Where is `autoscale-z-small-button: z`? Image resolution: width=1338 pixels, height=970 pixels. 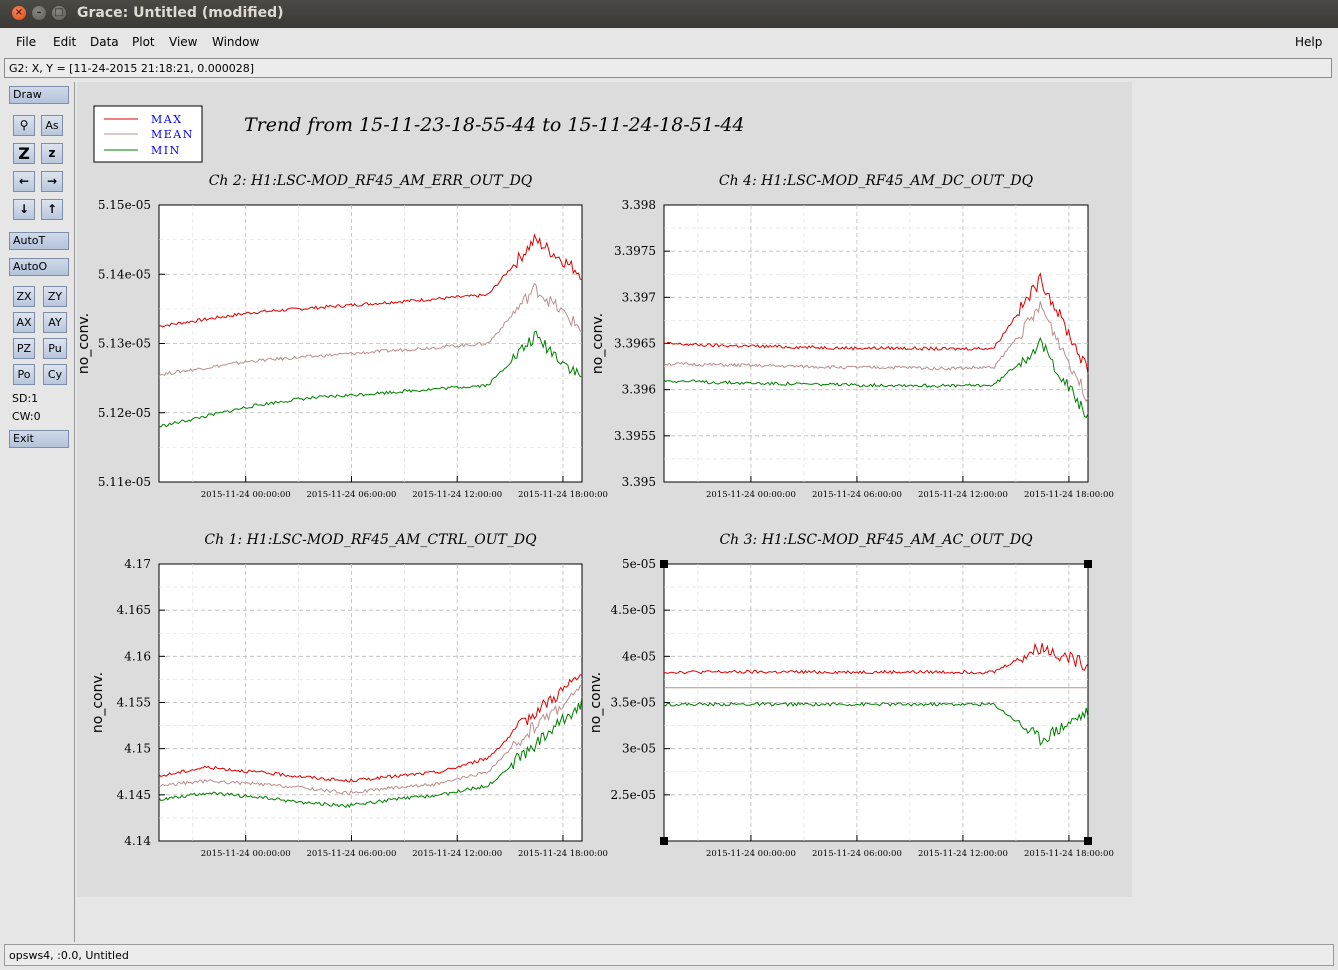
autoscale-z-small-button: z is located at coordinates (52, 153).